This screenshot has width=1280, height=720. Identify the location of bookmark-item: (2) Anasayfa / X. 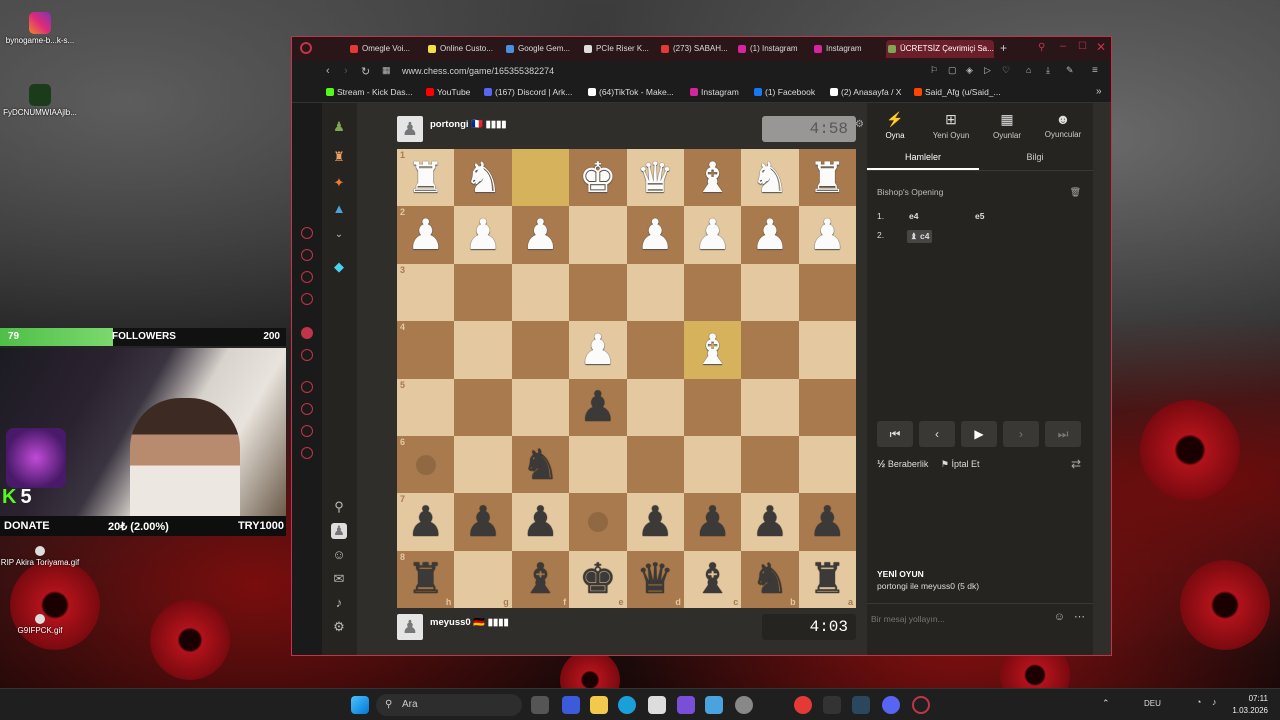
(865, 92).